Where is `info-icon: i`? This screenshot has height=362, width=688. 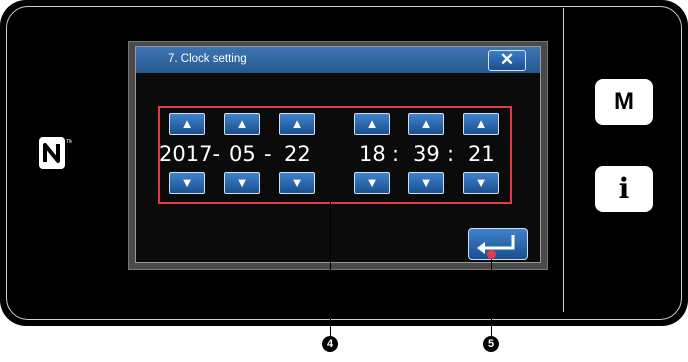 info-icon: i is located at coordinates (624, 188).